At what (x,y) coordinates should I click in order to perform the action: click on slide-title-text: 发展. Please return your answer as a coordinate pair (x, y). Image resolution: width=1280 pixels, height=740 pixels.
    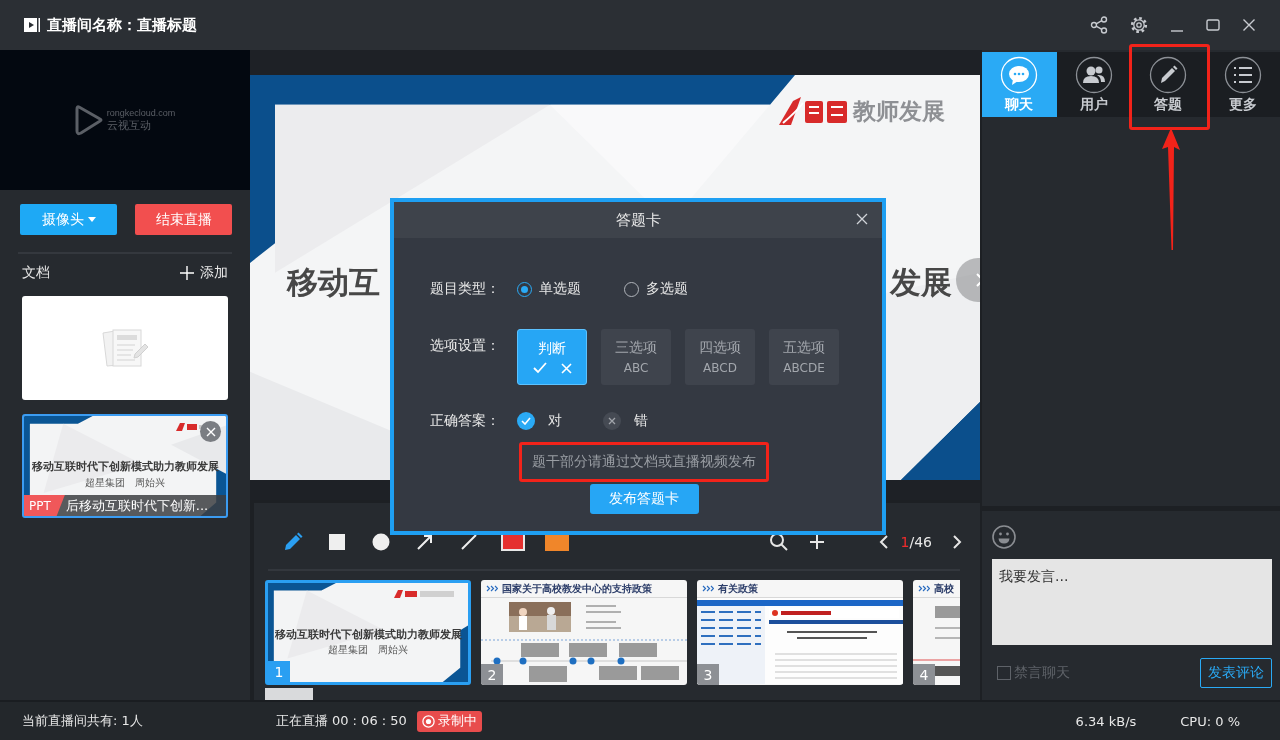
    Looking at the image, I should click on (921, 282).